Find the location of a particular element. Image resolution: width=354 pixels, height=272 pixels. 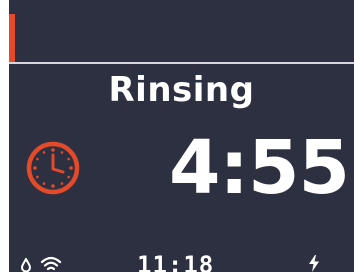

timer-clock-icon is located at coordinates (53, 168).